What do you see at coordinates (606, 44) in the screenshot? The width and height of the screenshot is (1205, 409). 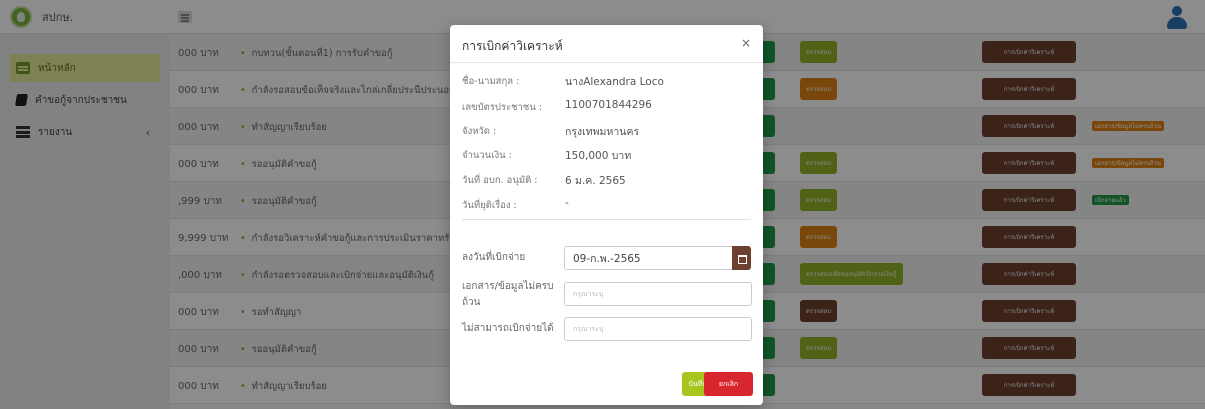 I see `modal-header: การเบิกค่าวิเคราะห์ ×` at bounding box center [606, 44].